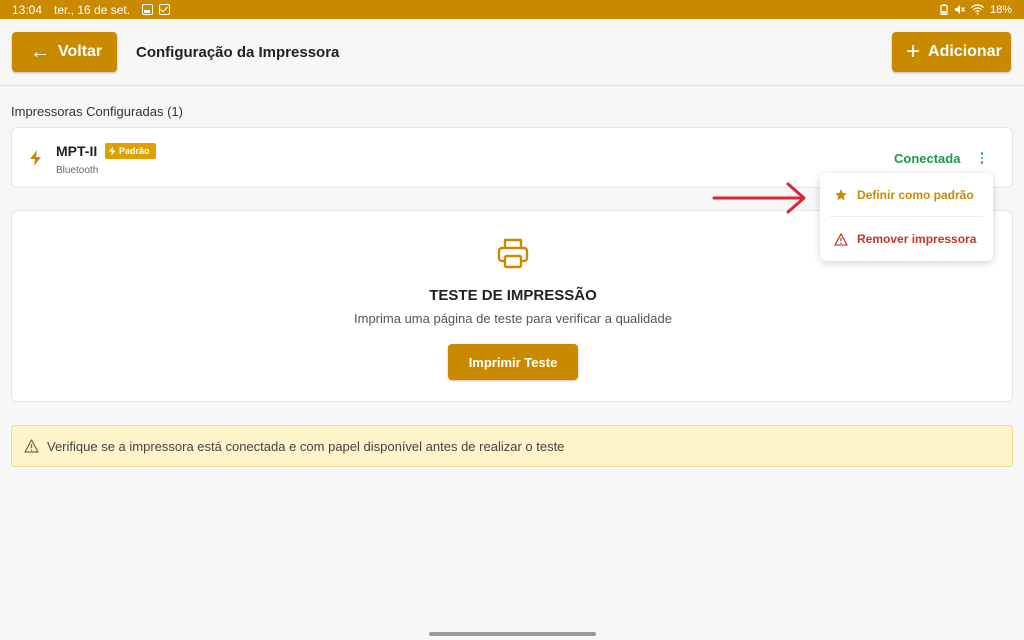  I want to click on menu-item-label: Remover impressora, so click(917, 239).